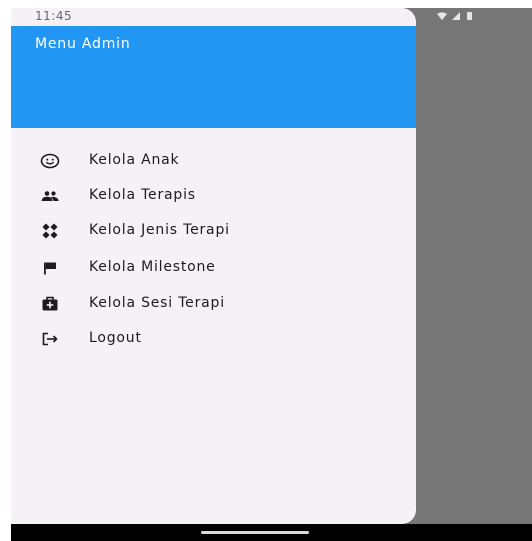  Describe the element at coordinates (157, 303) in the screenshot. I see `menu-item-label: Kelola Sesi Terapi` at that location.